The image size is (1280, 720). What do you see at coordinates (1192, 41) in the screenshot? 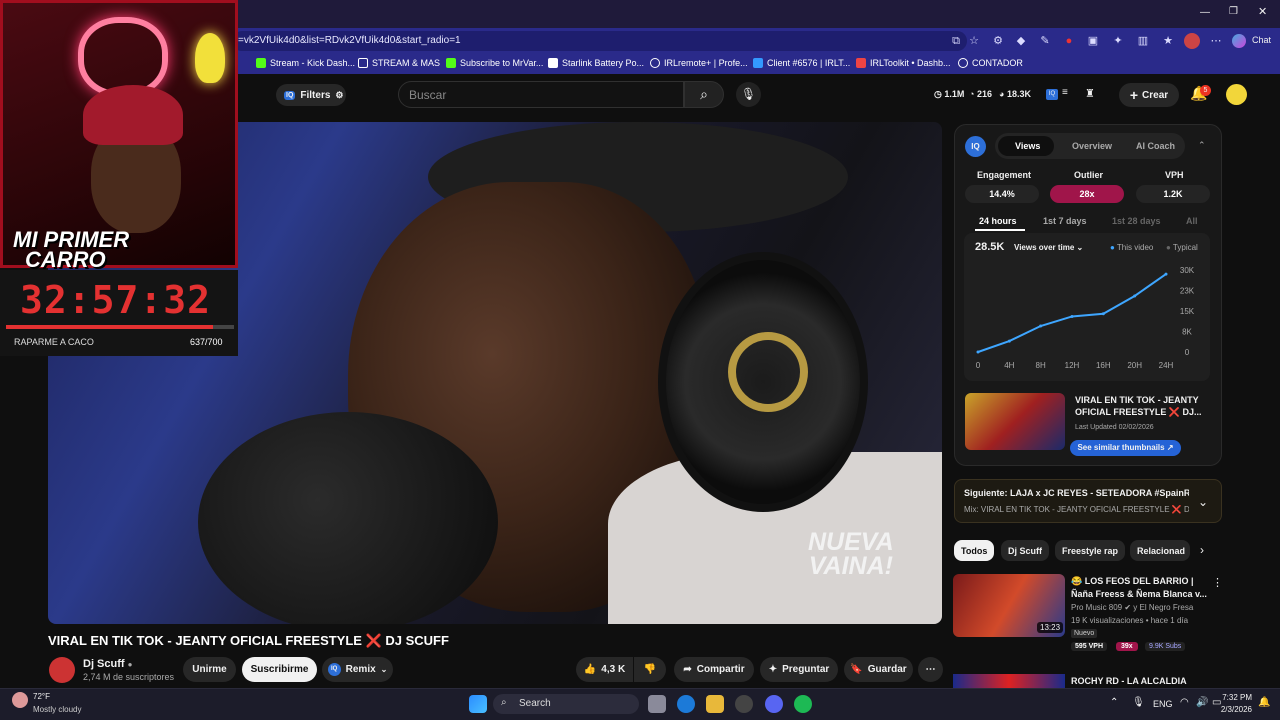
I see `profile-avatar` at bounding box center [1192, 41].